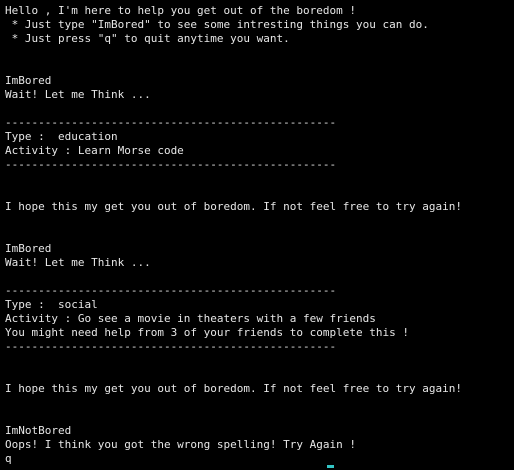 This screenshot has height=470, width=514. Describe the element at coordinates (61, 136) in the screenshot. I see `terminal-line: Type : education` at that location.